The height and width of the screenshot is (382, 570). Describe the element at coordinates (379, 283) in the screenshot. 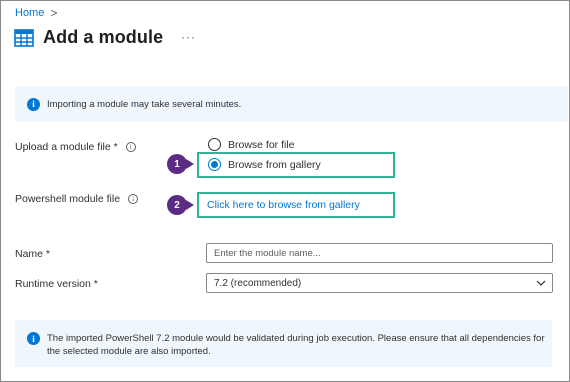

I see `runtime-version-select: 7.2 (recommended)` at that location.